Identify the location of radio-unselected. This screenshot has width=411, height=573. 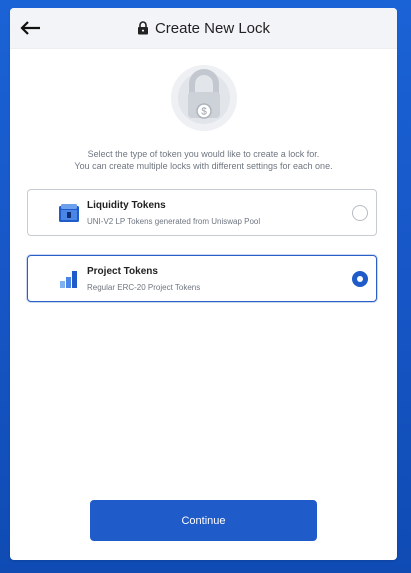
(360, 213).